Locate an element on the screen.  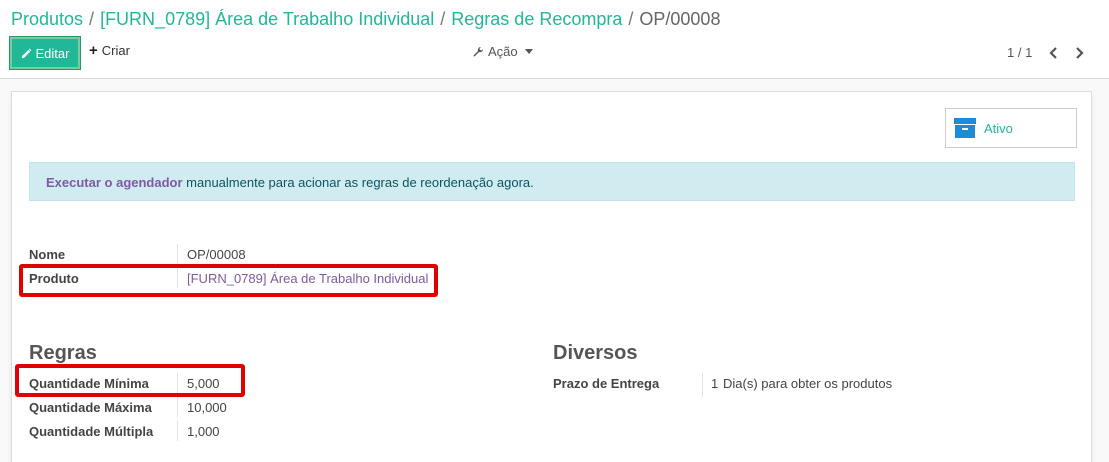
wrench-icon is located at coordinates (478, 51).